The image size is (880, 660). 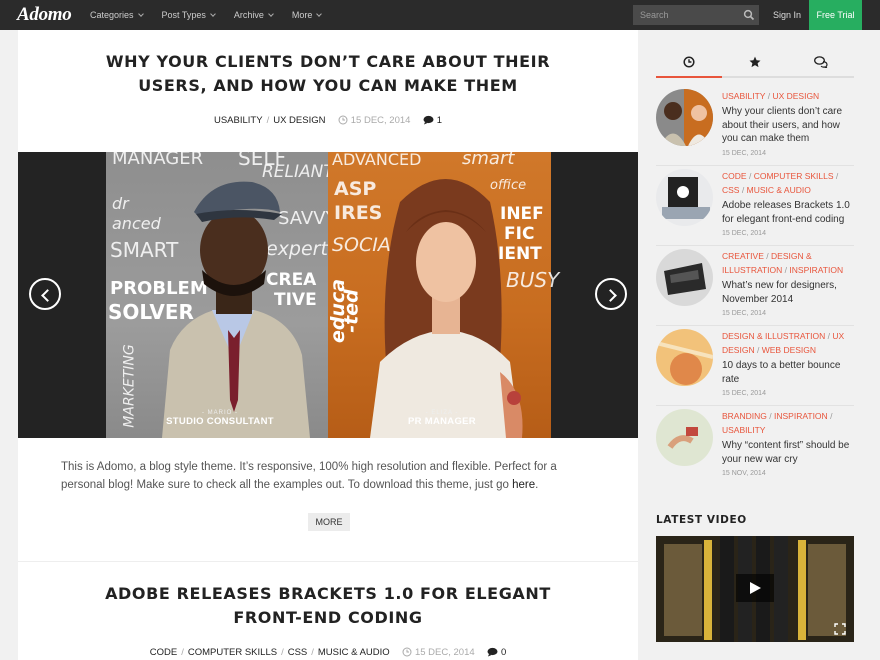 I want to click on nav-more: More, so click(x=307, y=15).